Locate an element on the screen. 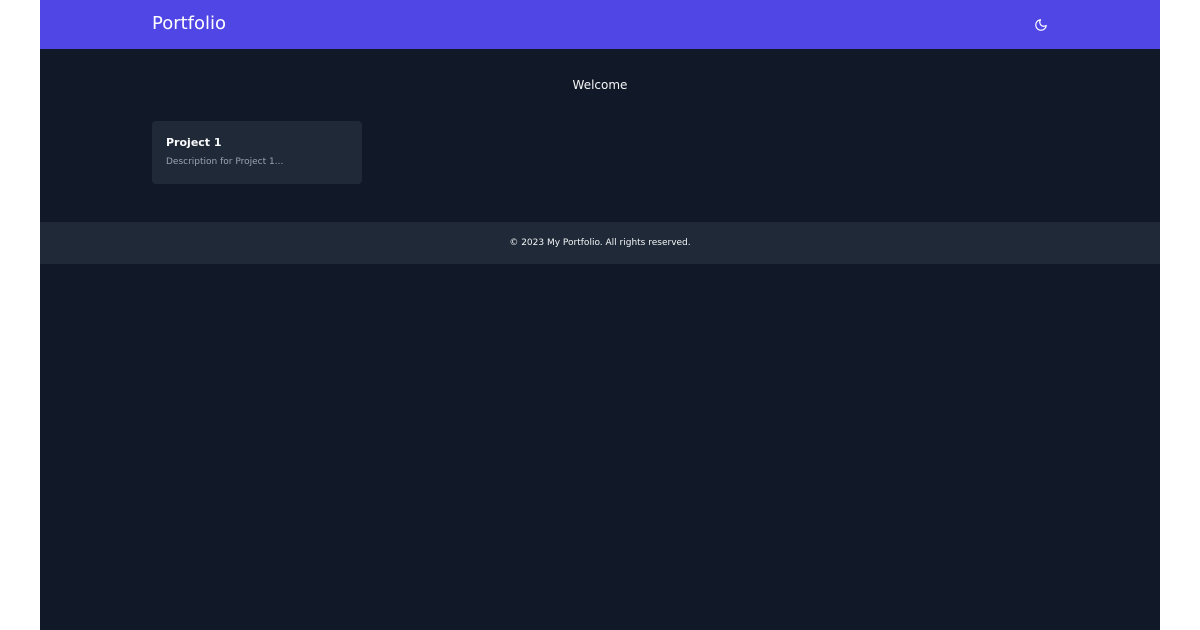 The width and height of the screenshot is (1200, 630). project-title: Project 1 is located at coordinates (194, 142).